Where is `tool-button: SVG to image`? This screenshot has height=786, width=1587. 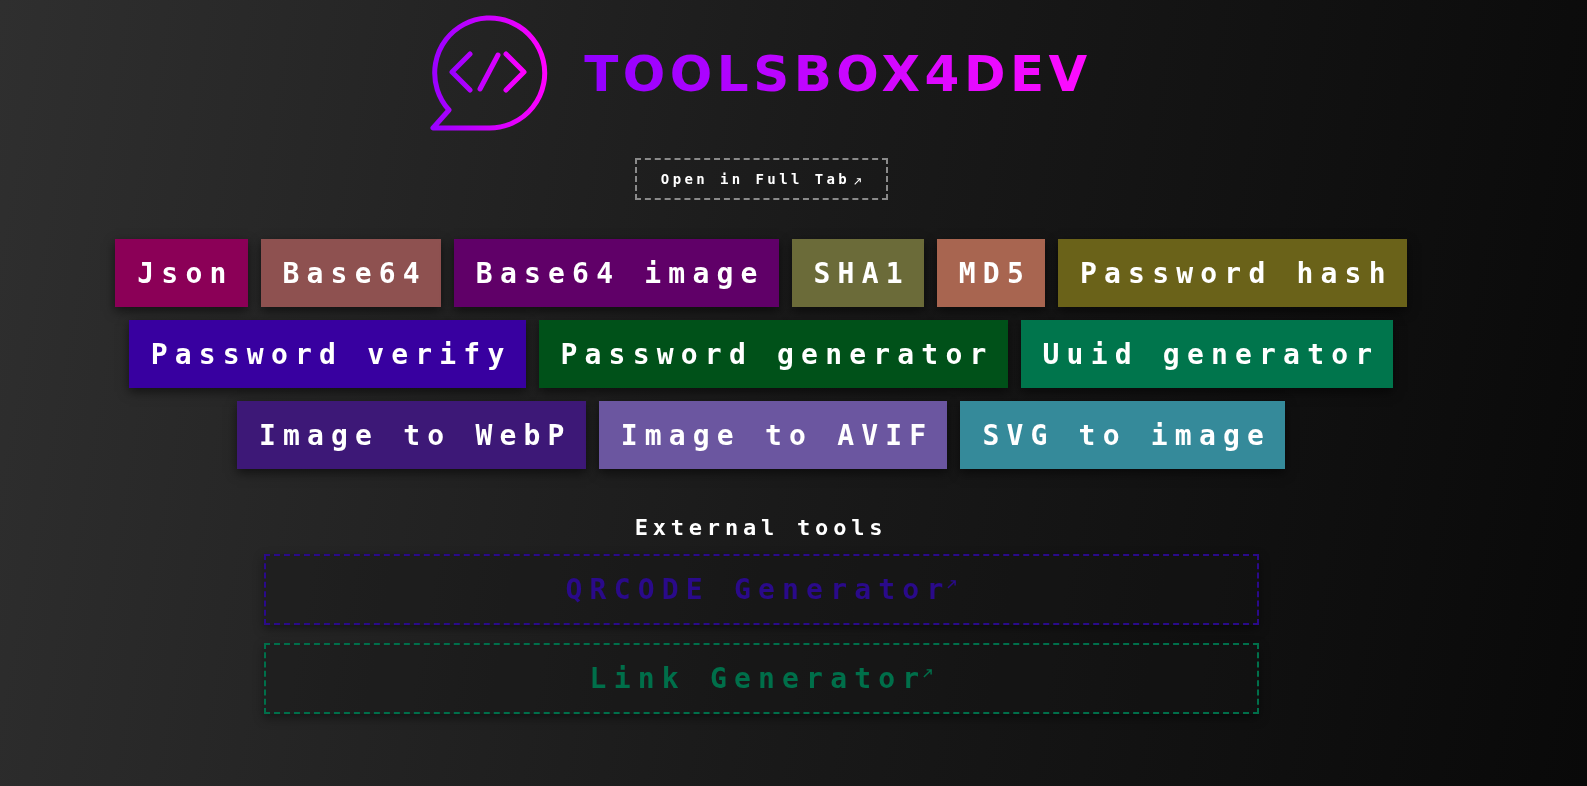
tool-button: SVG to image is located at coordinates (1123, 435).